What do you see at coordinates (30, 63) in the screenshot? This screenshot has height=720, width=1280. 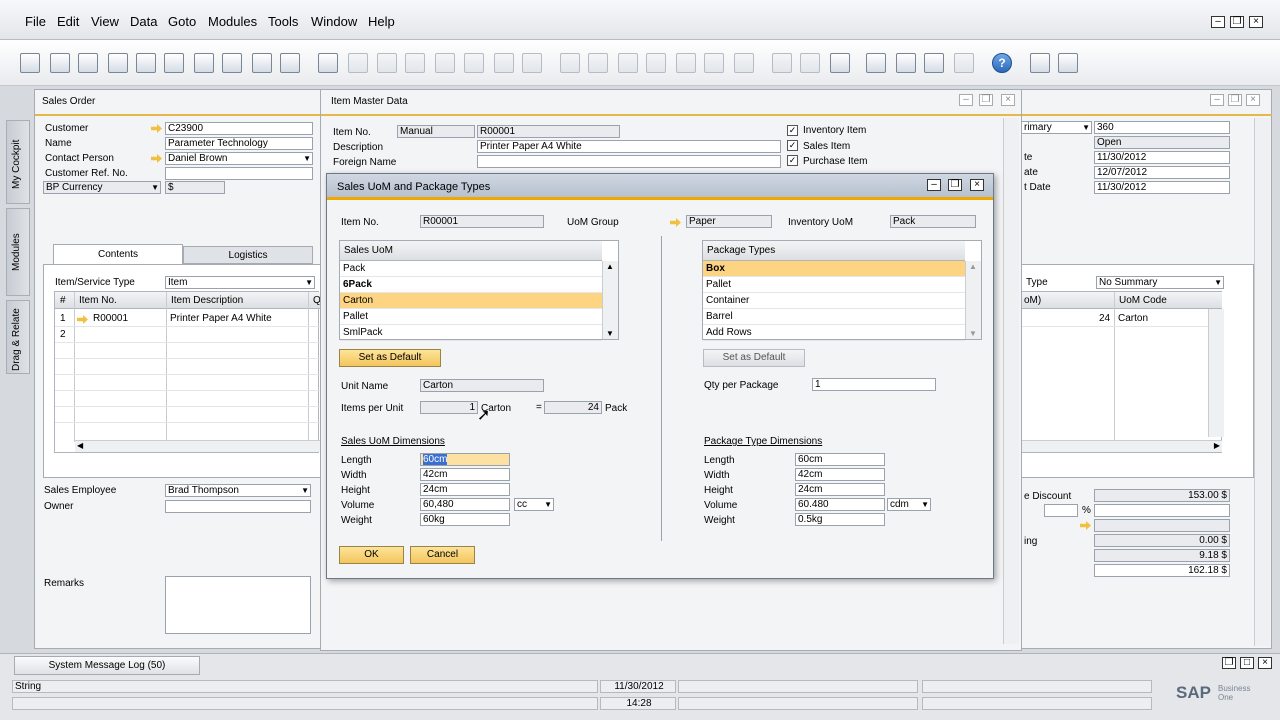 I see `preview-icon` at bounding box center [30, 63].